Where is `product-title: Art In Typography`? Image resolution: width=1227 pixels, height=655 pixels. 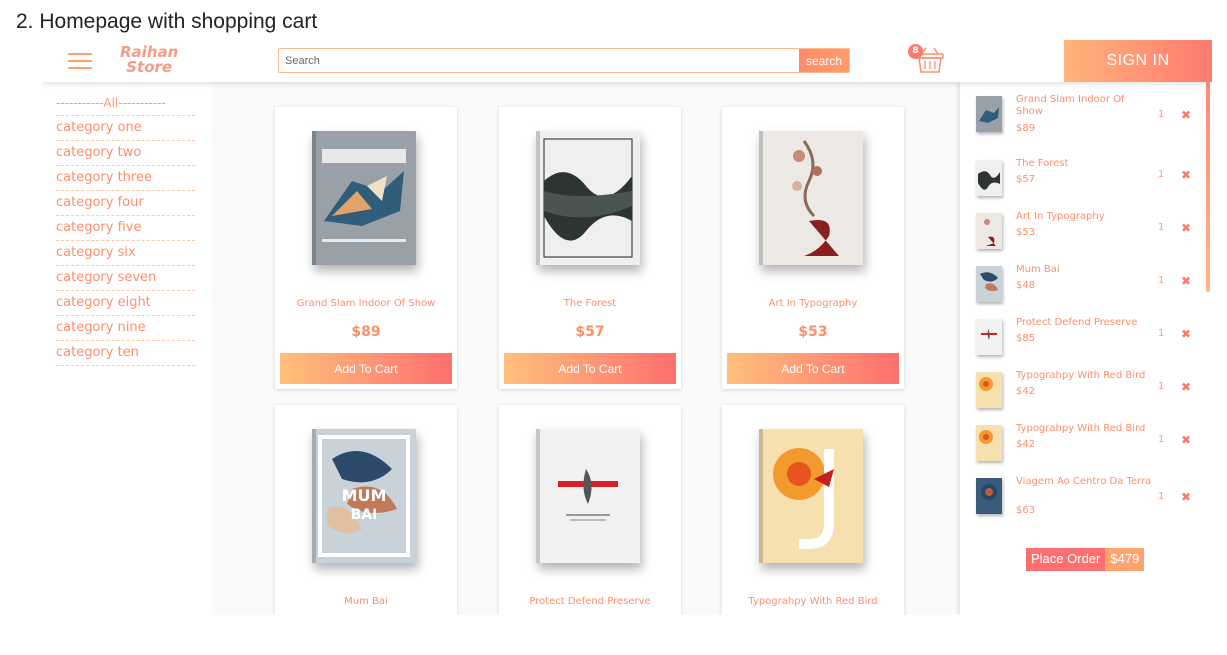 product-title: Art In Typography is located at coordinates (813, 303).